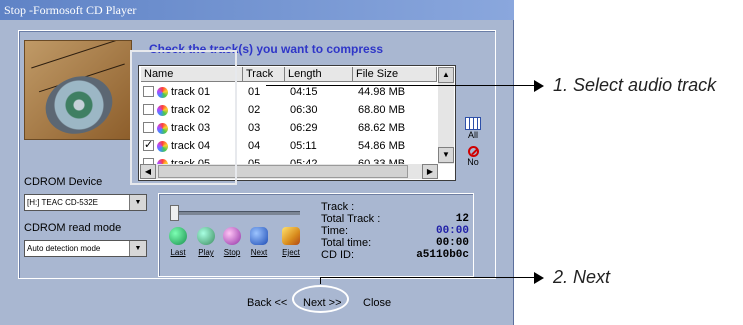 This screenshot has height=325, width=743. Describe the element at coordinates (337, 255) in the screenshot. I see `cd-id-label: CD ID:` at that location.